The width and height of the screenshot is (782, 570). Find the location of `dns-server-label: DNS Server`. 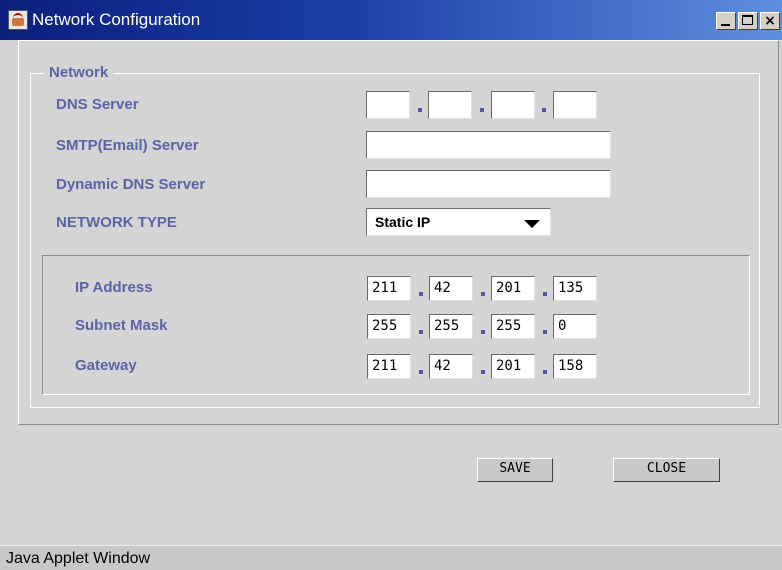

dns-server-label: DNS Server is located at coordinates (97, 104).